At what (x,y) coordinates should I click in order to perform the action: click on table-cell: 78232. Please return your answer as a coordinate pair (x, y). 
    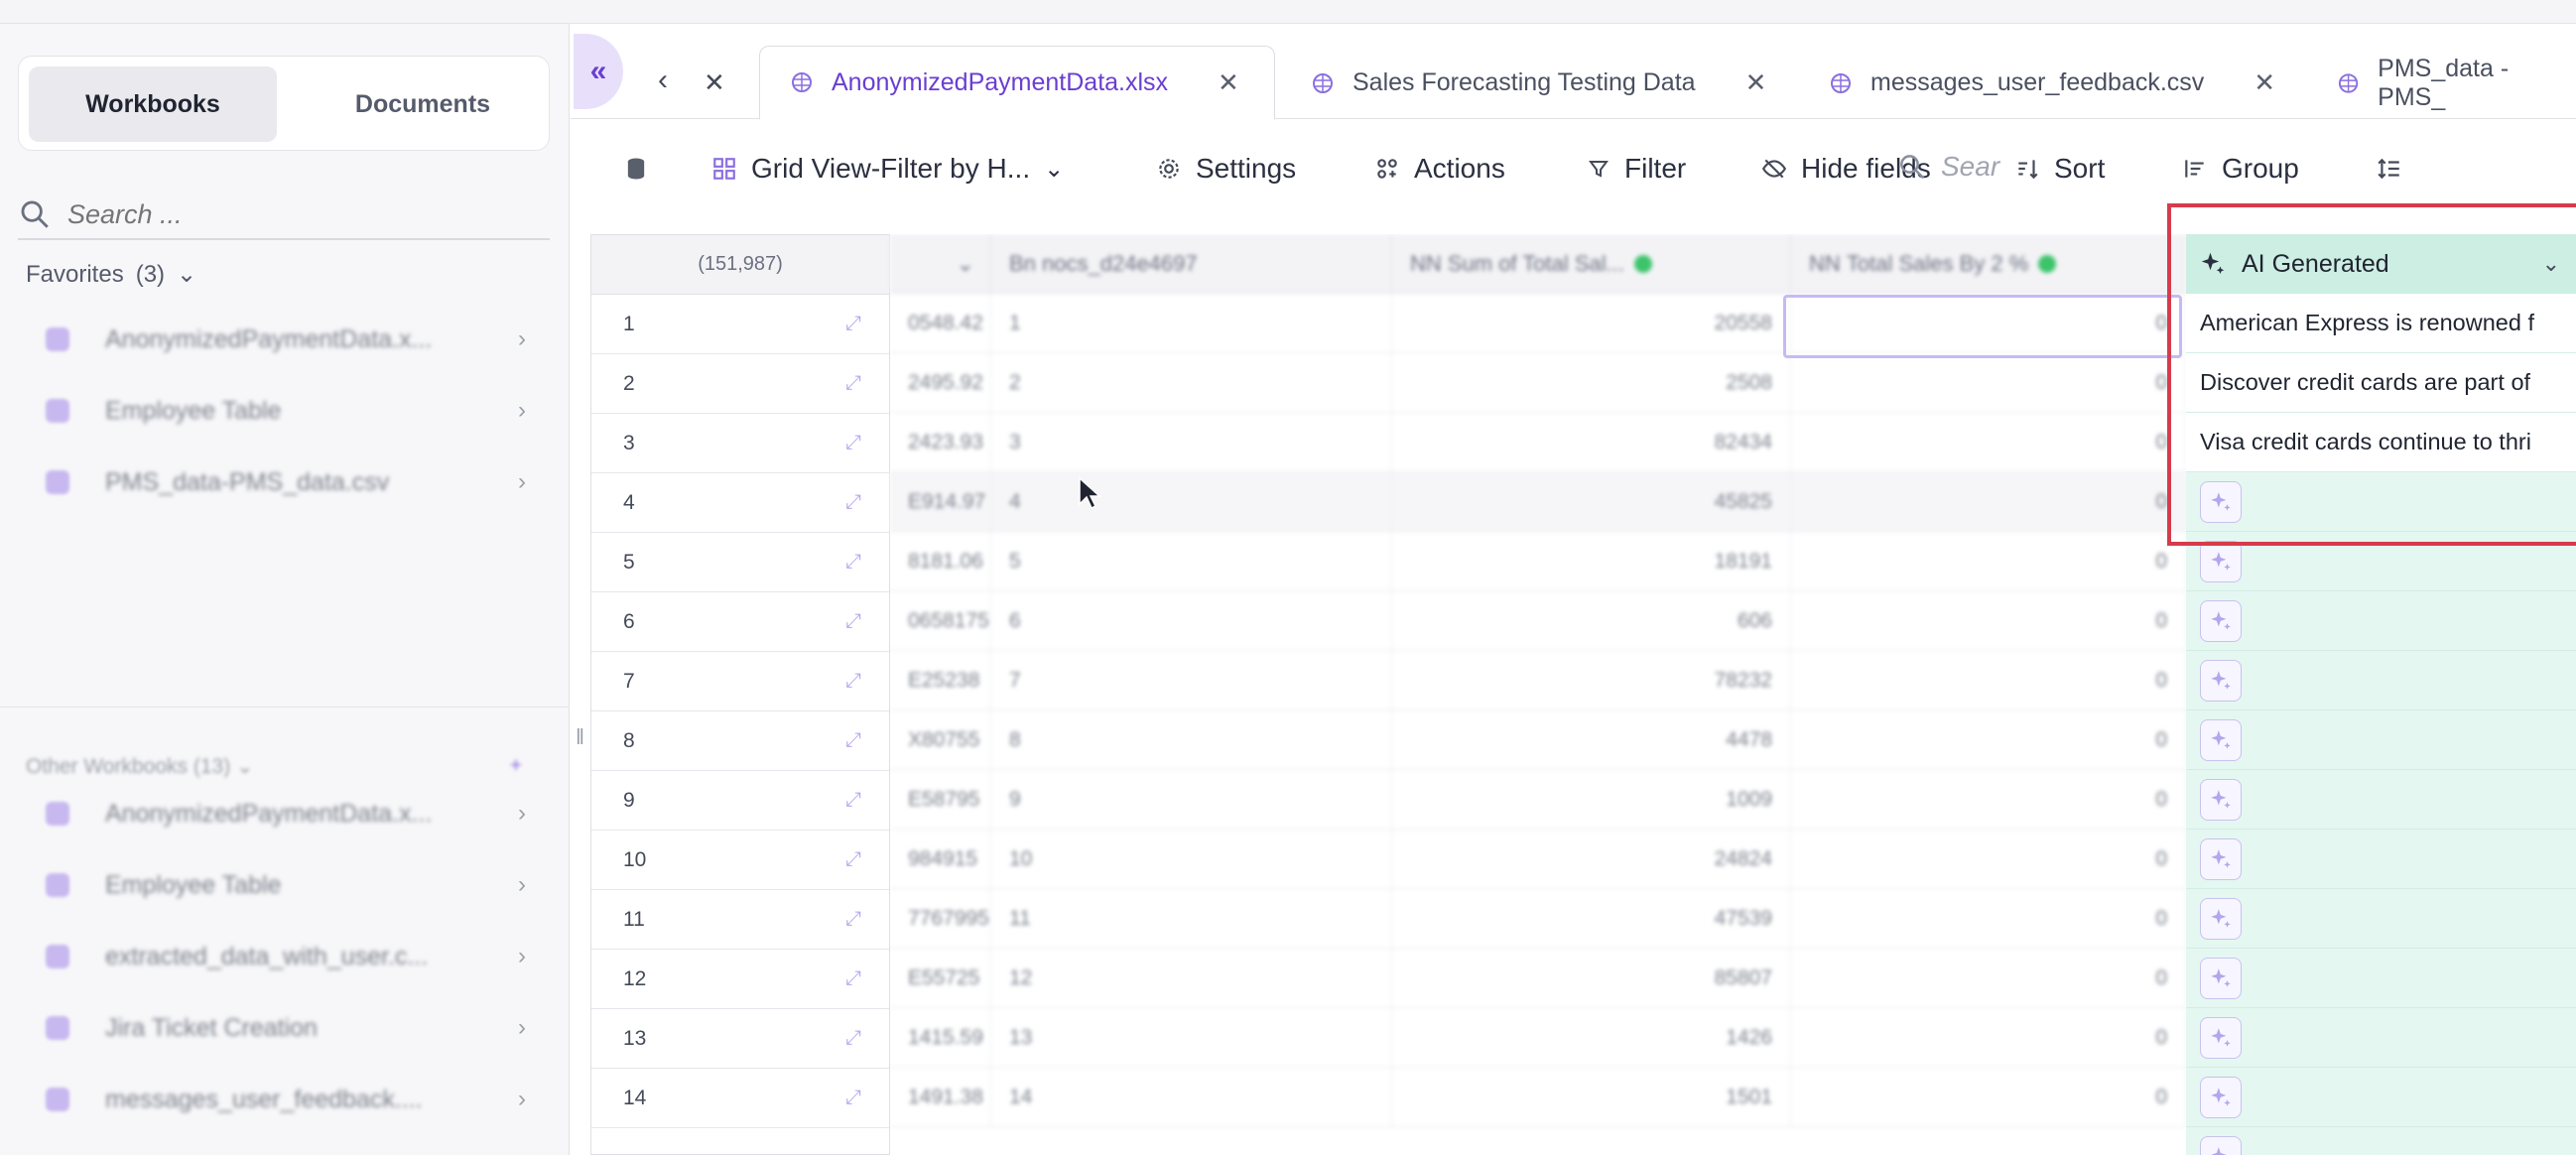
    Looking at the image, I should click on (1592, 680).